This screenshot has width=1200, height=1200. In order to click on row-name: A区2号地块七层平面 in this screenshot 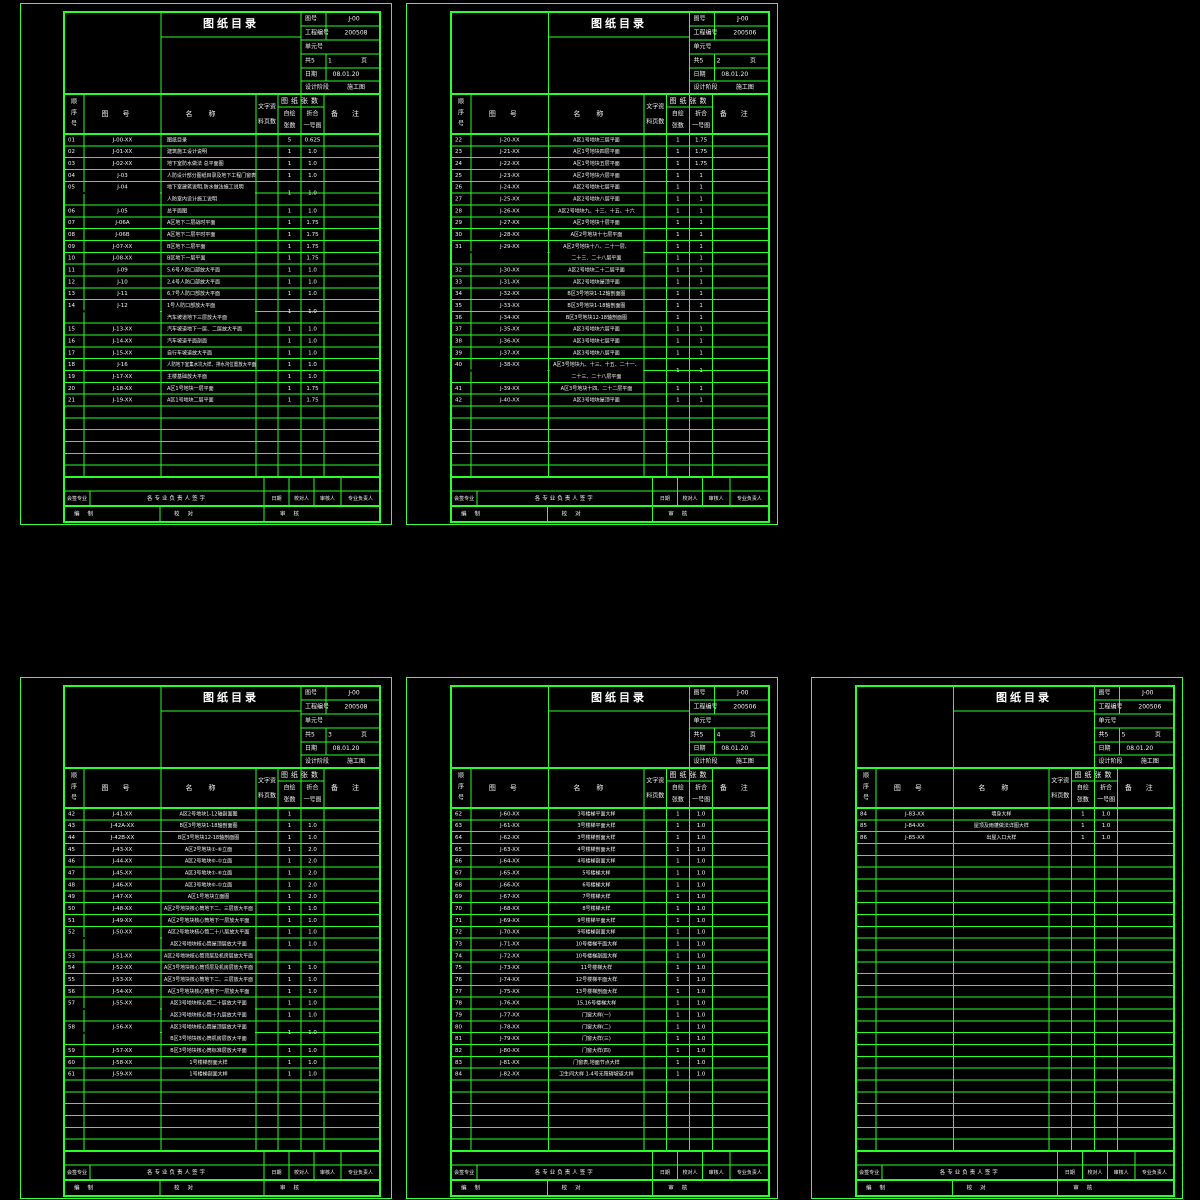, I will do `click(596, 187)`.